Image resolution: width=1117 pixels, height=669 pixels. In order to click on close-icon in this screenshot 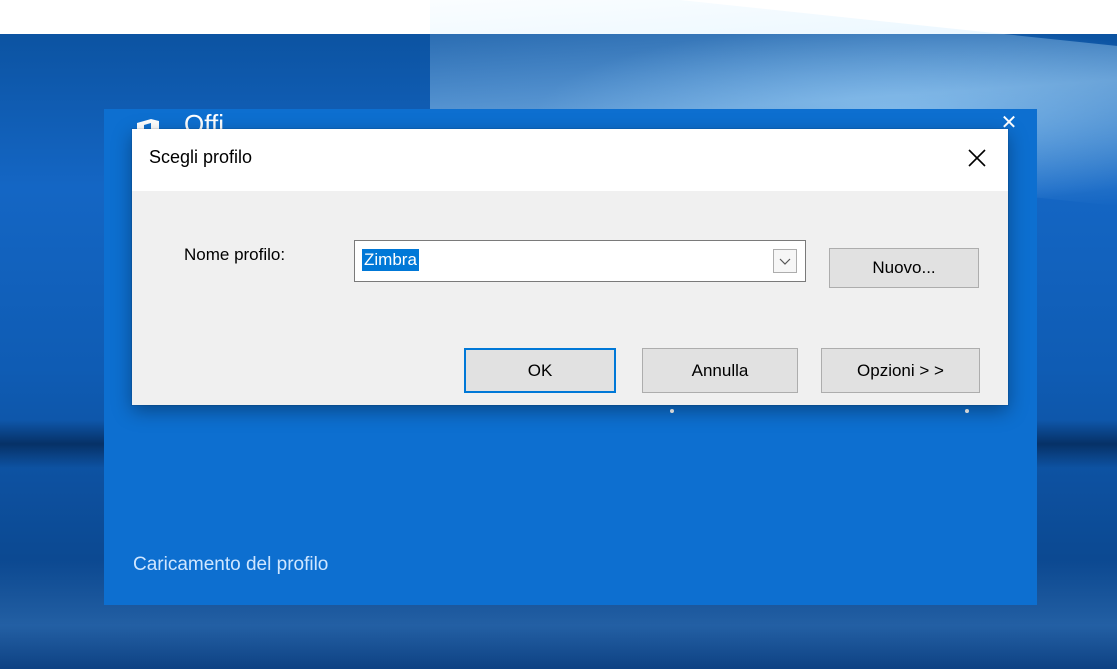, I will do `click(977, 158)`.